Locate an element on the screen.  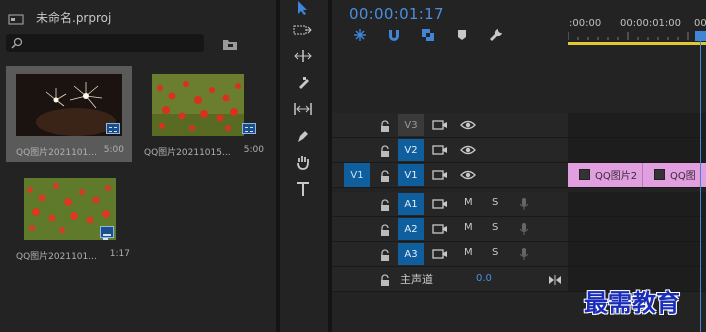
master-volume-value: 0.0 is located at coordinates (484, 278).